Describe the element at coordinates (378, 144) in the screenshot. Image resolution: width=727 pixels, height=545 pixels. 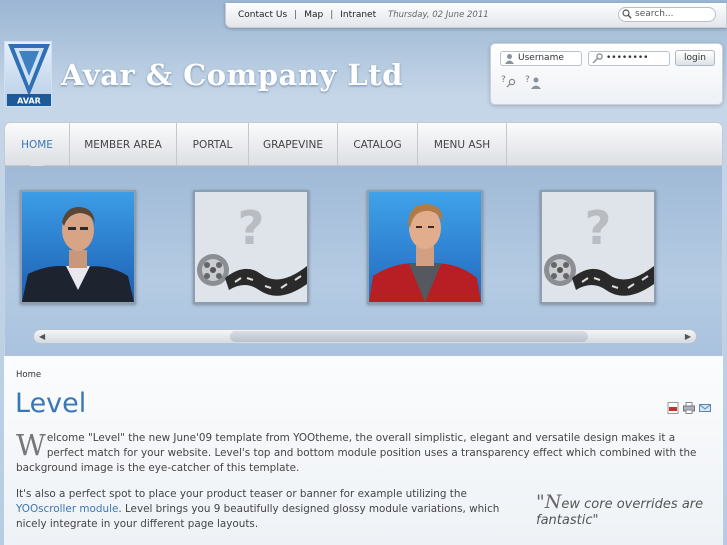
I see `nav-item-catalog: CATALOG` at that location.